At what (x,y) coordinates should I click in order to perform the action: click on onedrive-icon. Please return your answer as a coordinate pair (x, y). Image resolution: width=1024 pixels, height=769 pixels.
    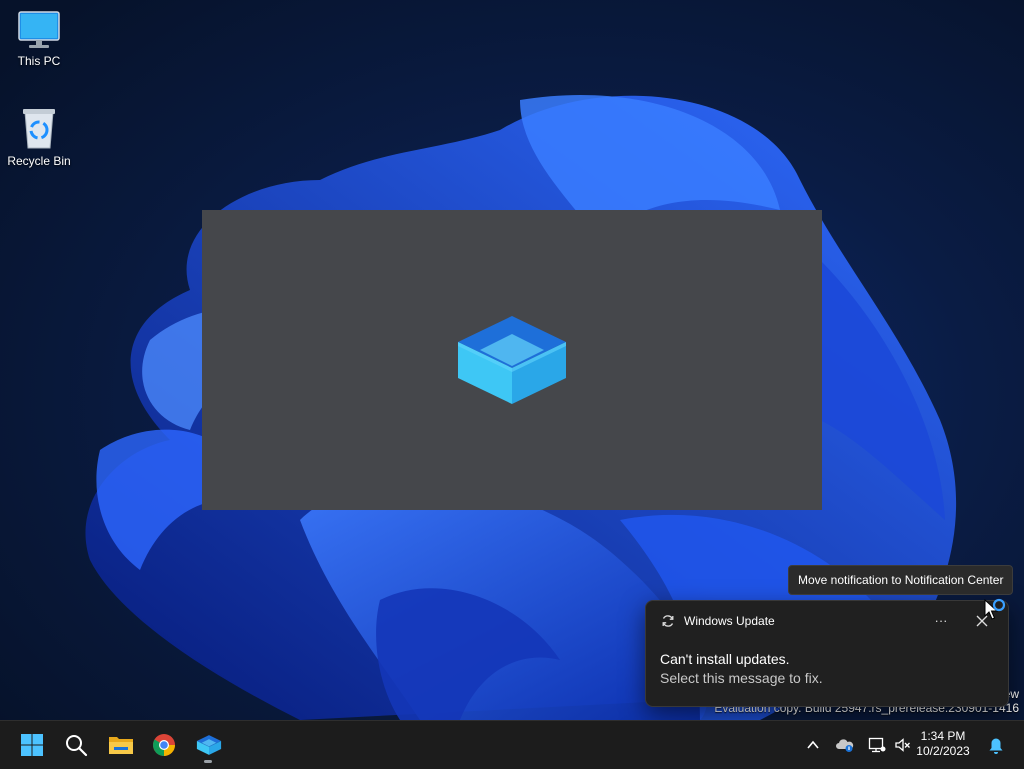
    Looking at the image, I should click on (845, 745).